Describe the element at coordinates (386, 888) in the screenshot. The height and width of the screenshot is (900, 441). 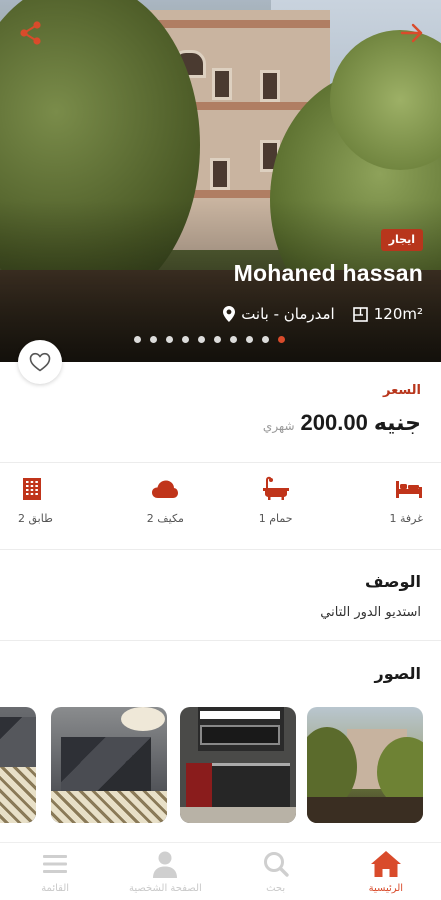
I see `nav-label: الرئيسية` at that location.